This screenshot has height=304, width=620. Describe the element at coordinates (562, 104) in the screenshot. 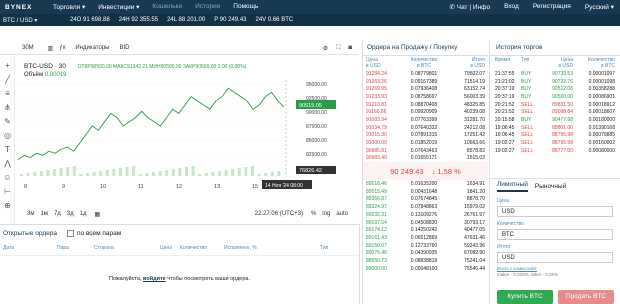

I see `trade-row-cell: 89831.50` at that location.